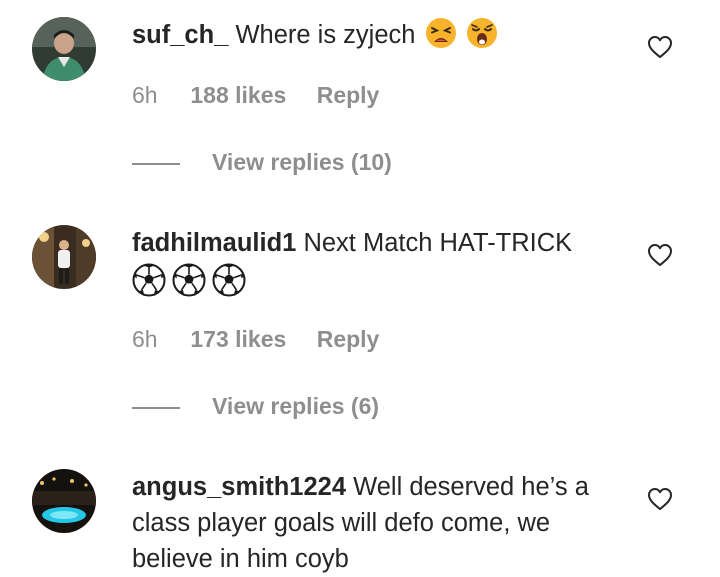 This screenshot has height=577, width=720. What do you see at coordinates (238, 95) in the screenshot?
I see `comment-likes: 188 likes` at bounding box center [238, 95].